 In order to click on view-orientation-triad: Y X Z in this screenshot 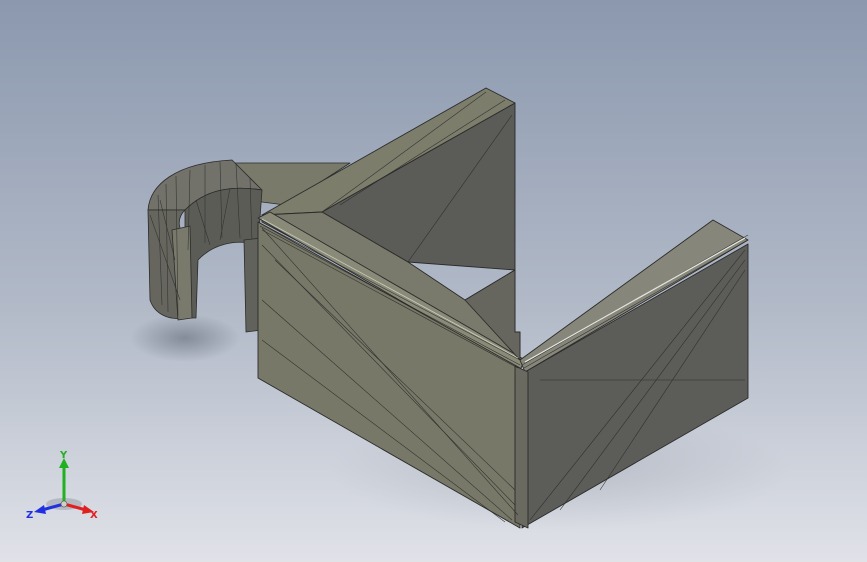, I will do `click(64, 486)`.